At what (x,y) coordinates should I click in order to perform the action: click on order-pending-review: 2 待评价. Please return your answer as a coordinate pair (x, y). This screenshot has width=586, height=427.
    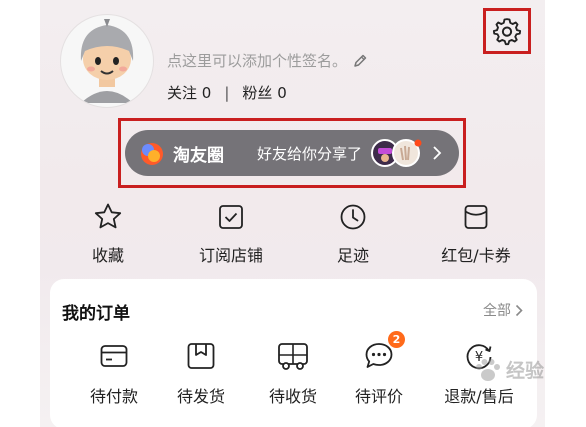
    Looking at the image, I should click on (379, 369).